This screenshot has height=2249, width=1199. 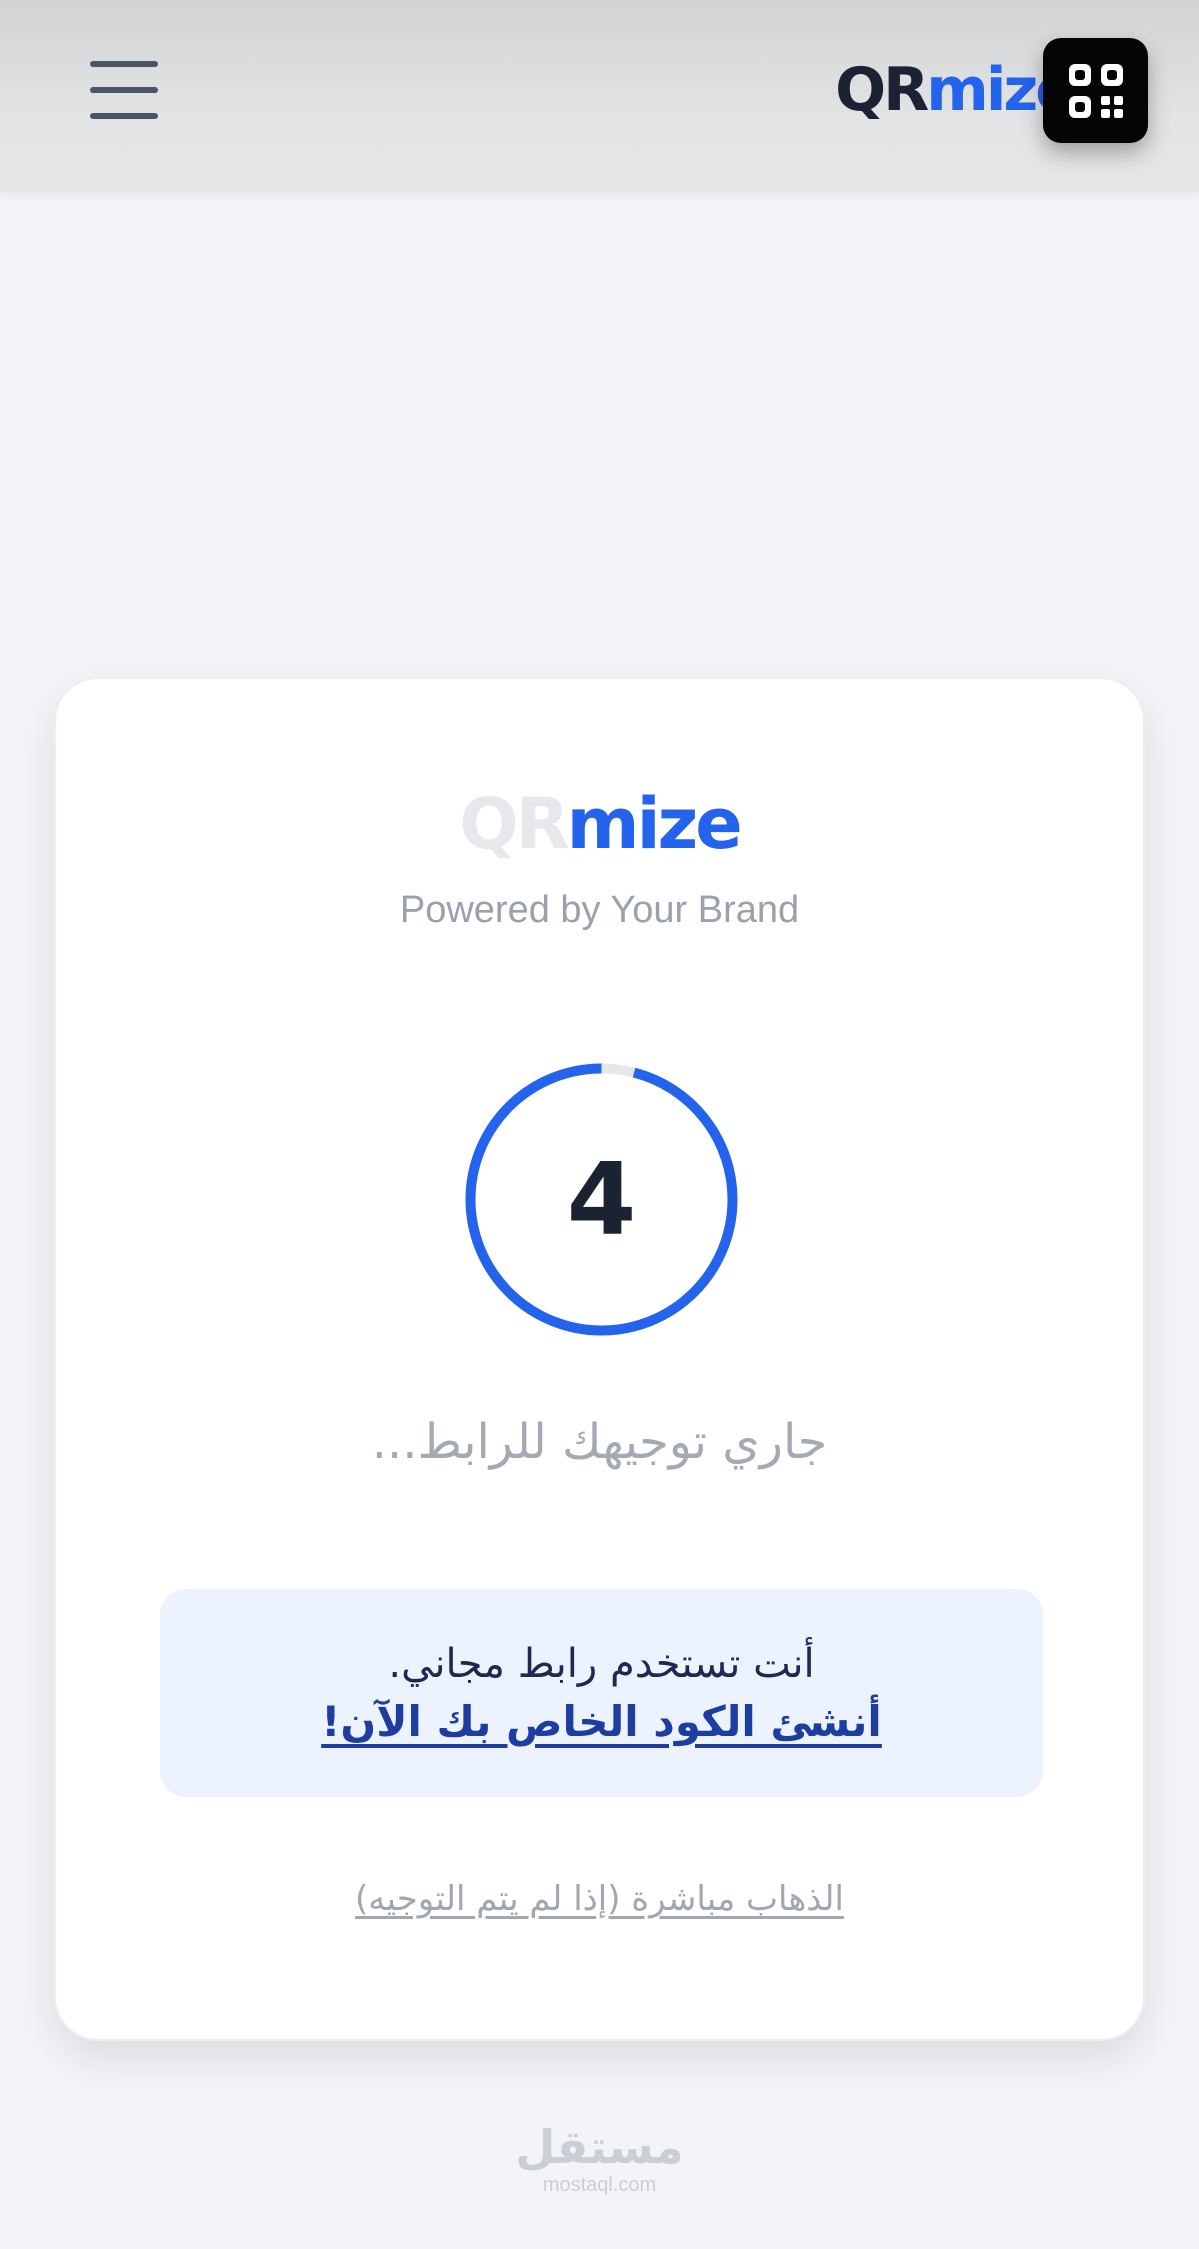 I want to click on qr-code-glyph, so click(x=1095, y=90).